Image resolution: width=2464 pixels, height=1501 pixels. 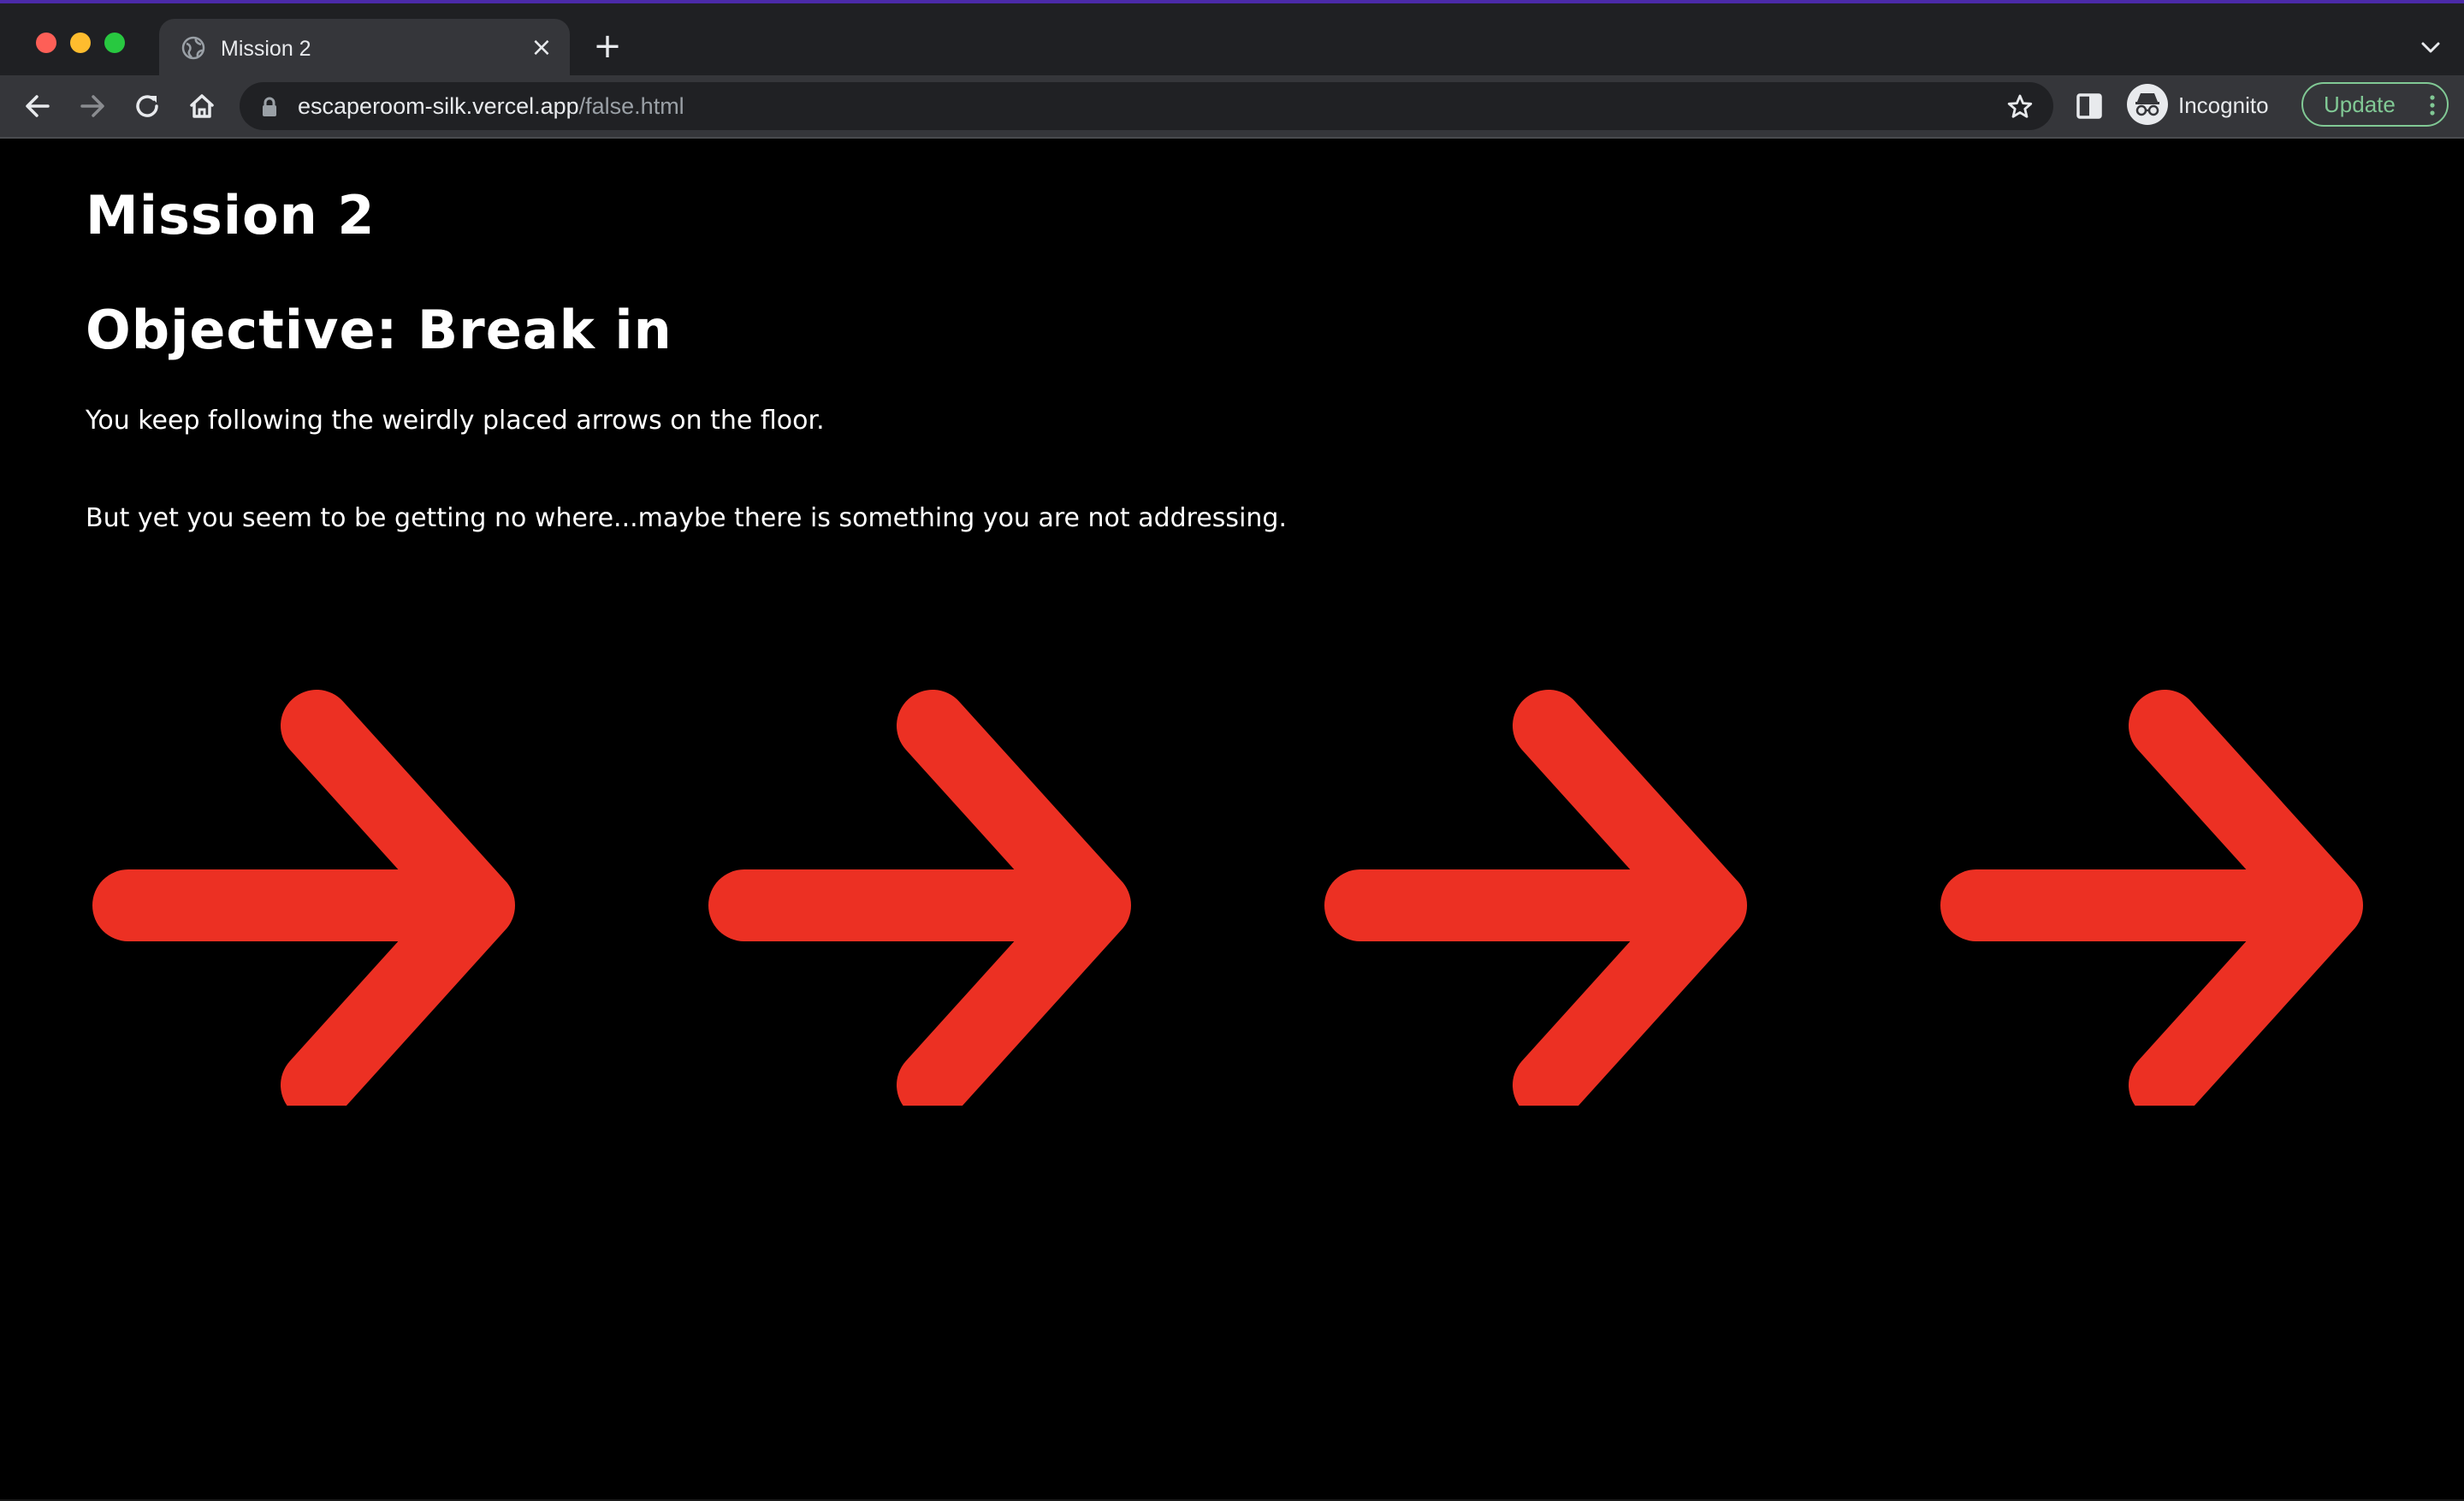 I want to click on globe-icon, so click(x=193, y=48).